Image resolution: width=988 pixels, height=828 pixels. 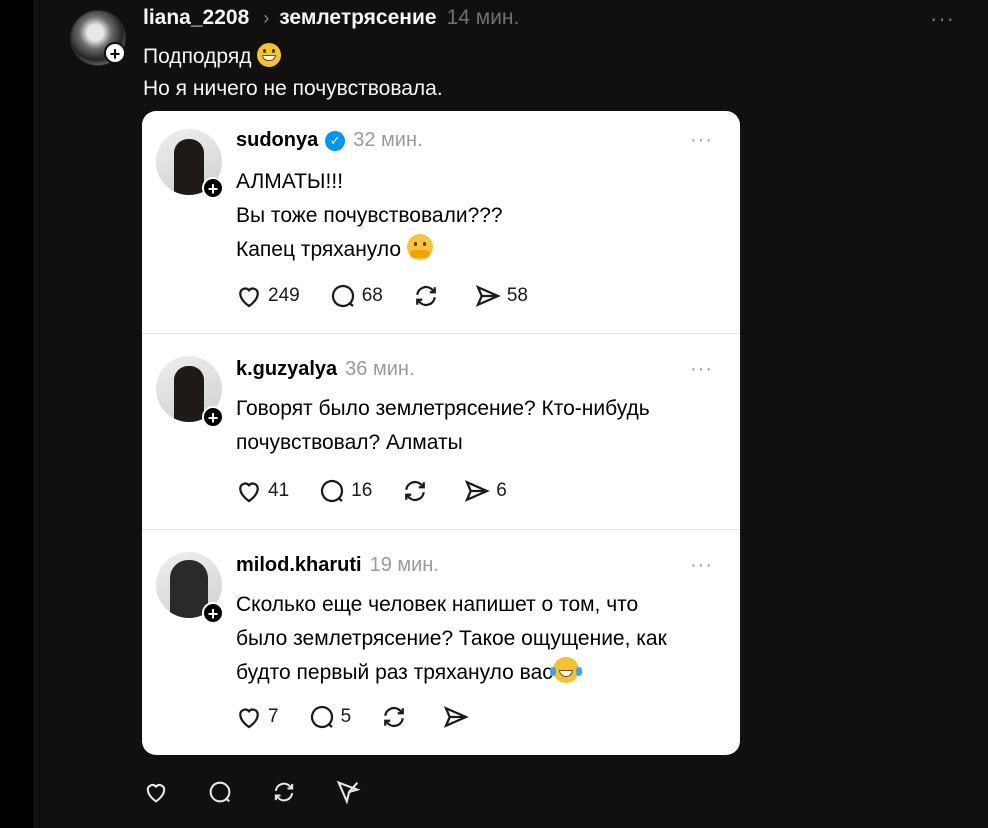 I want to click on reply-username: milod.kharuti, so click(x=299, y=565).